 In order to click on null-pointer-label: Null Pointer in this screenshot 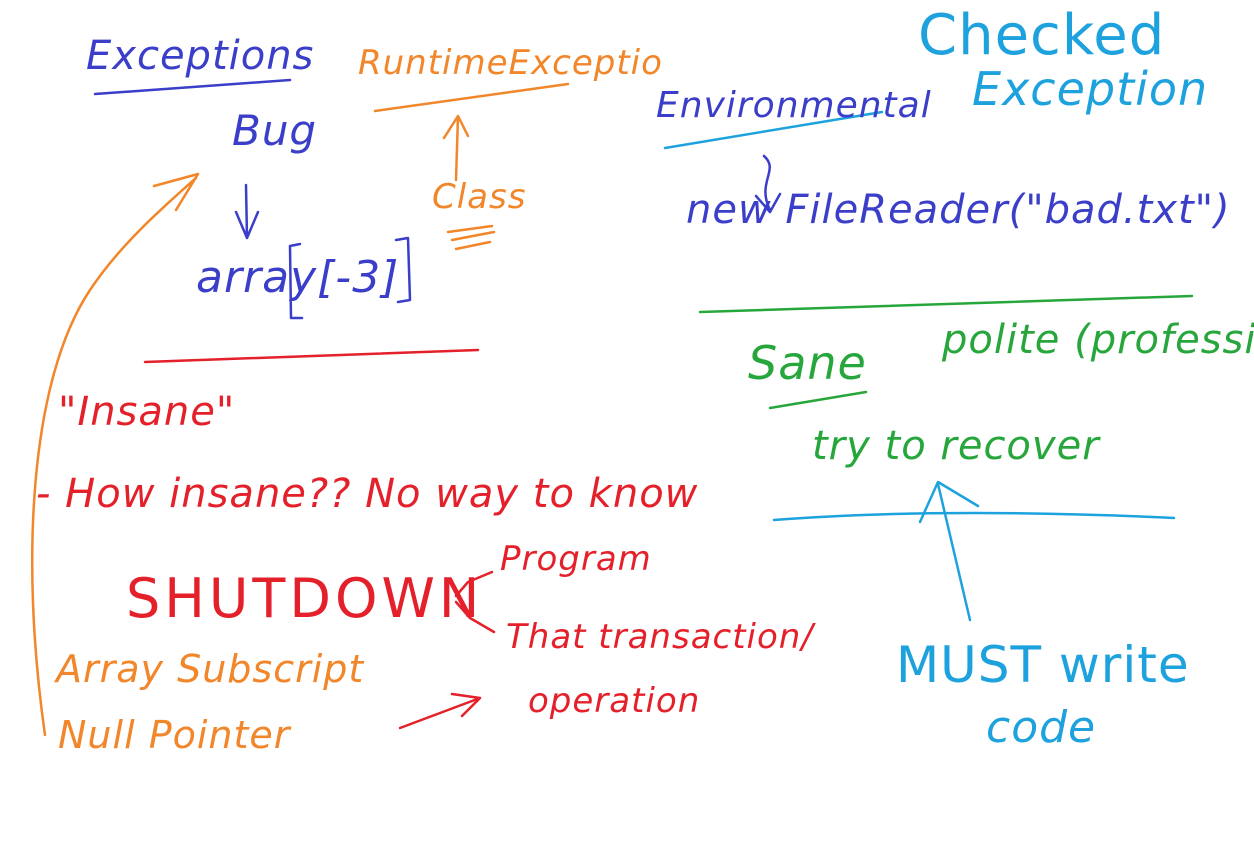, I will do `click(174, 735)`.